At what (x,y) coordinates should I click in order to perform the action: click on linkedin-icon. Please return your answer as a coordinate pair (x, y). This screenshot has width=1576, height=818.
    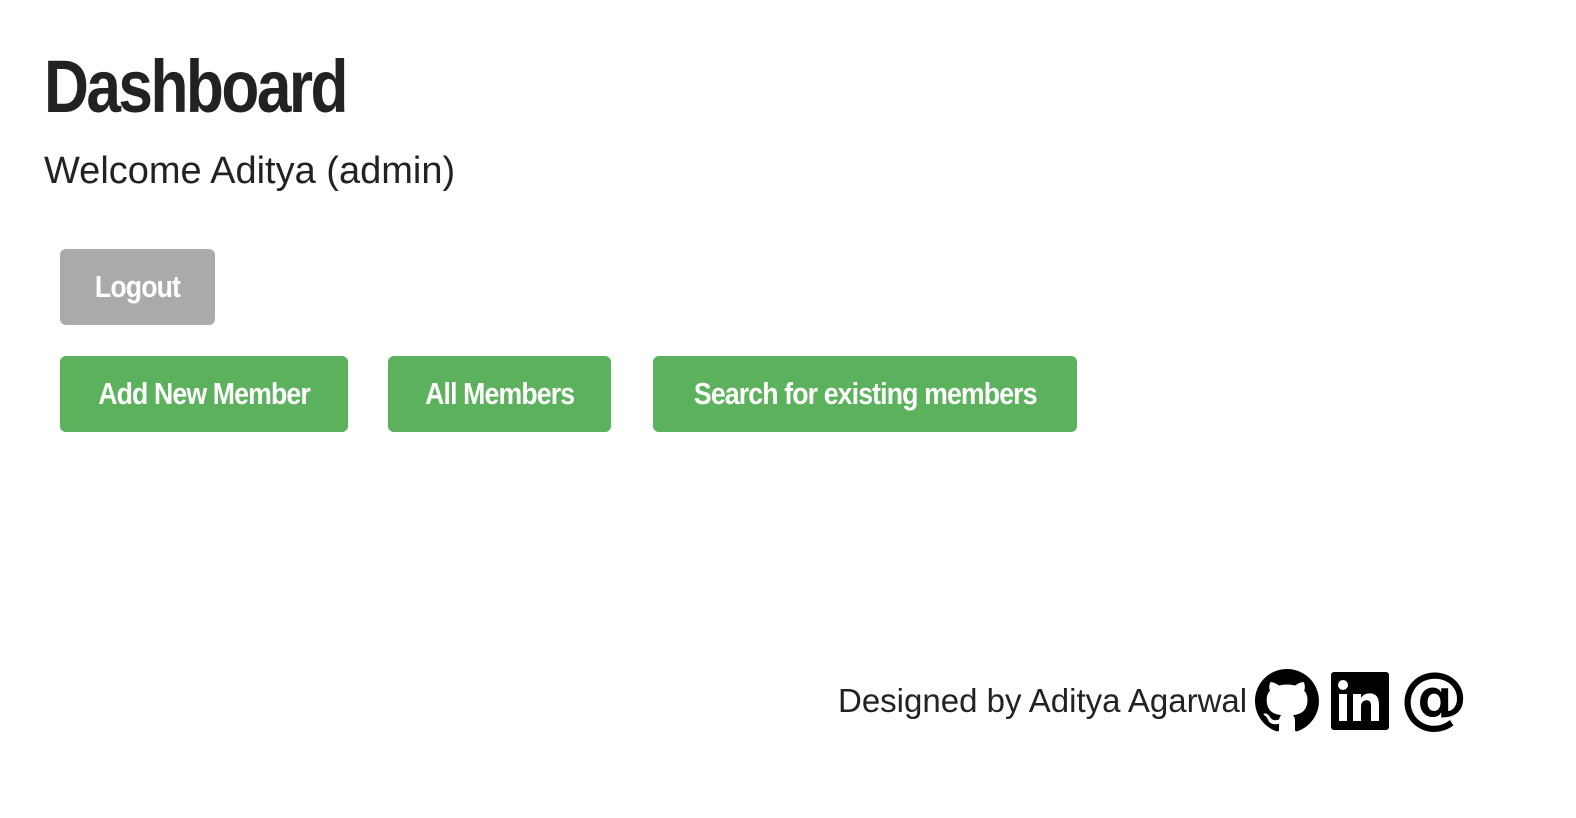
    Looking at the image, I should click on (1360, 701).